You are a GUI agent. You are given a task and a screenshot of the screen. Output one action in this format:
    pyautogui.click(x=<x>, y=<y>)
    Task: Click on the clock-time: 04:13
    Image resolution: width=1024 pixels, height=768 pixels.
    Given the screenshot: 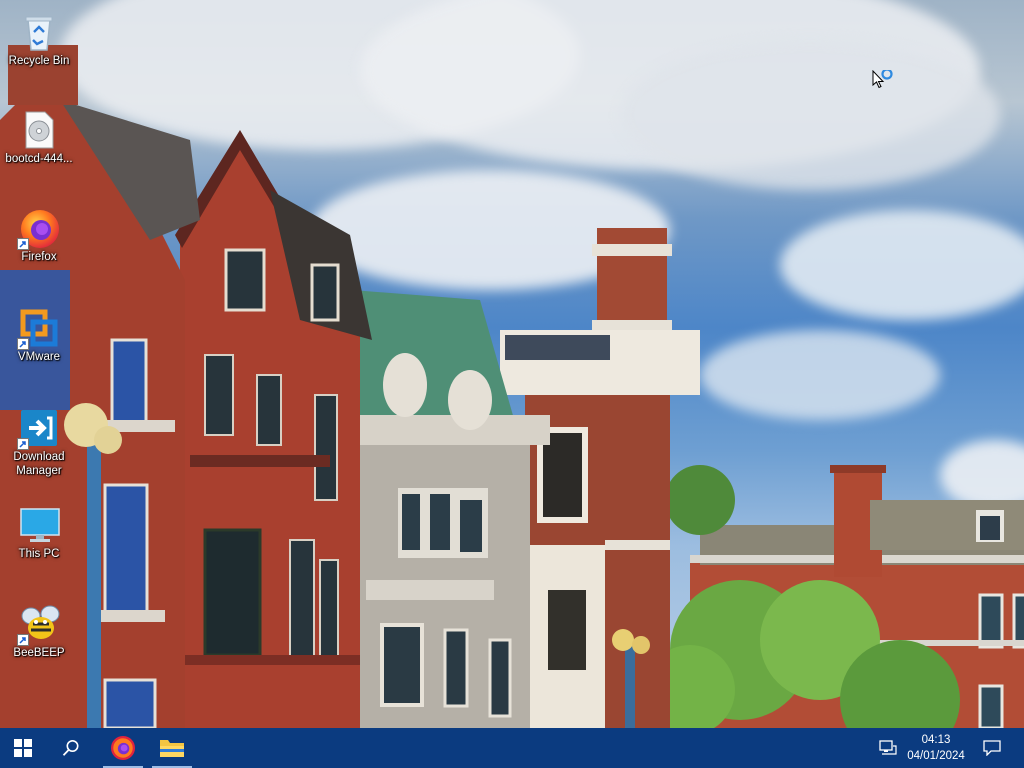 What is the action you would take?
    pyautogui.click(x=936, y=740)
    